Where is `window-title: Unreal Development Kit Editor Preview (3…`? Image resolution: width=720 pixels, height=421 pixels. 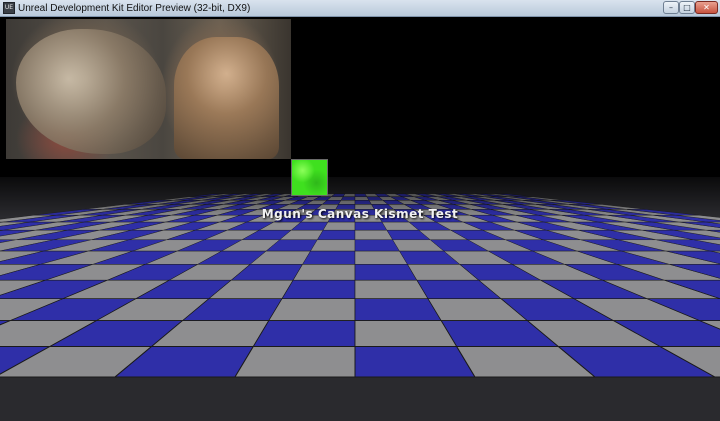
window-title: Unreal Development Kit Editor Preview (3… is located at coordinates (134, 8).